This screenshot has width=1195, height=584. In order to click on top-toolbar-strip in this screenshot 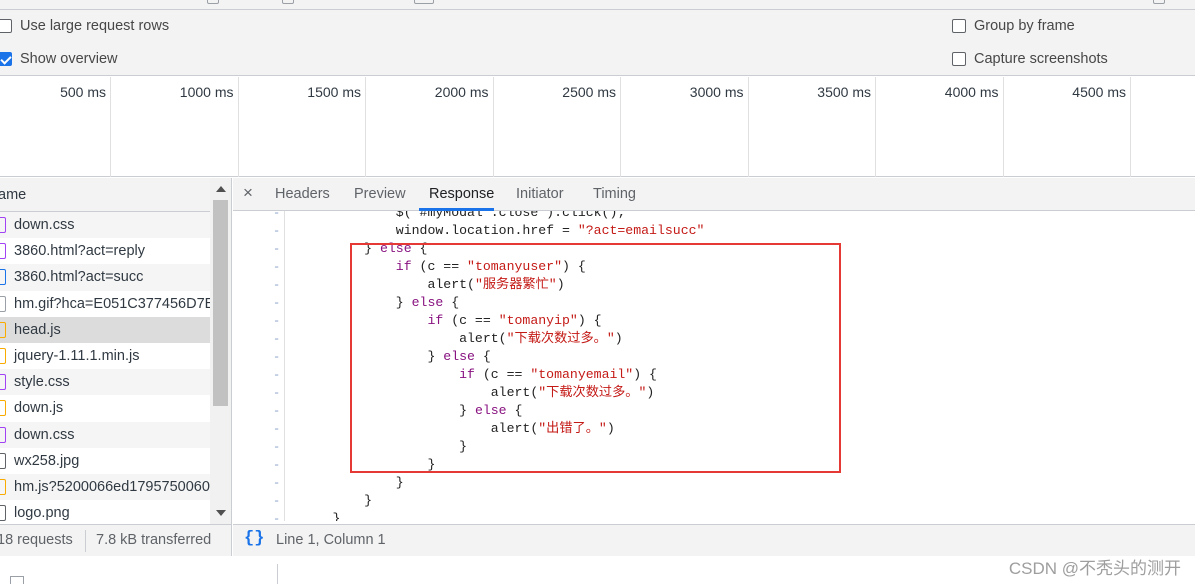, I will do `click(597, 5)`.